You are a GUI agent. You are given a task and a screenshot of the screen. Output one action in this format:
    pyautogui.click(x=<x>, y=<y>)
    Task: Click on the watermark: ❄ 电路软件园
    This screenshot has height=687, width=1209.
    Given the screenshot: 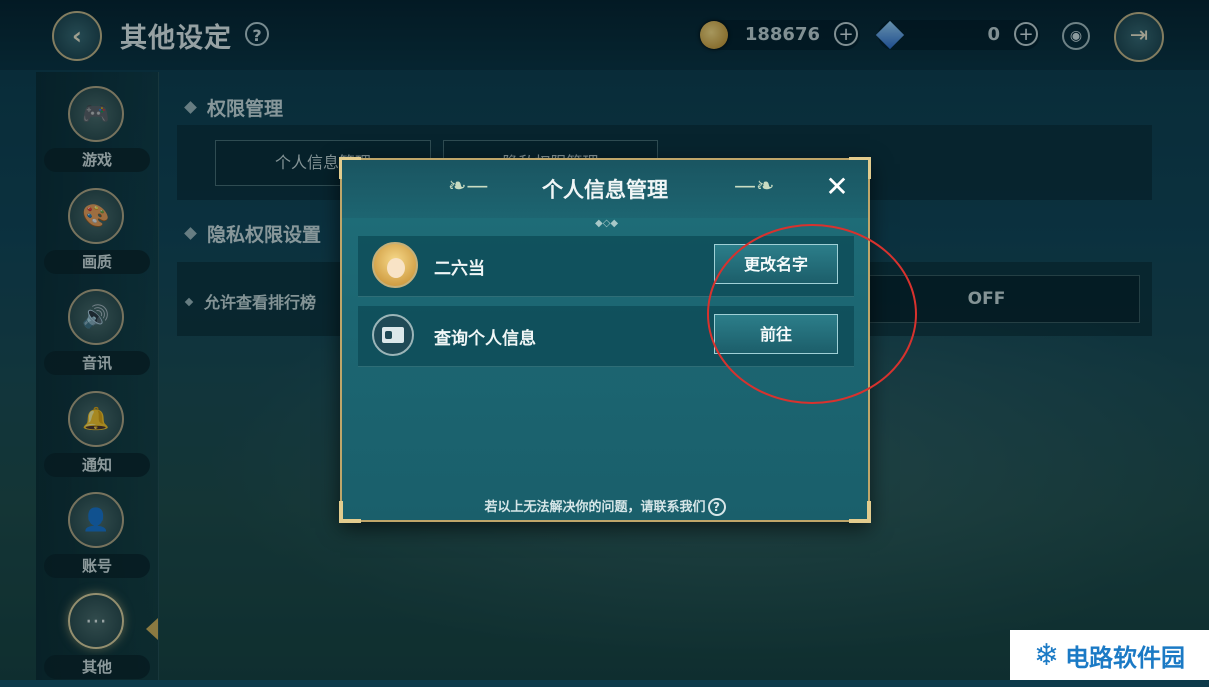 What is the action you would take?
    pyautogui.click(x=1109, y=655)
    